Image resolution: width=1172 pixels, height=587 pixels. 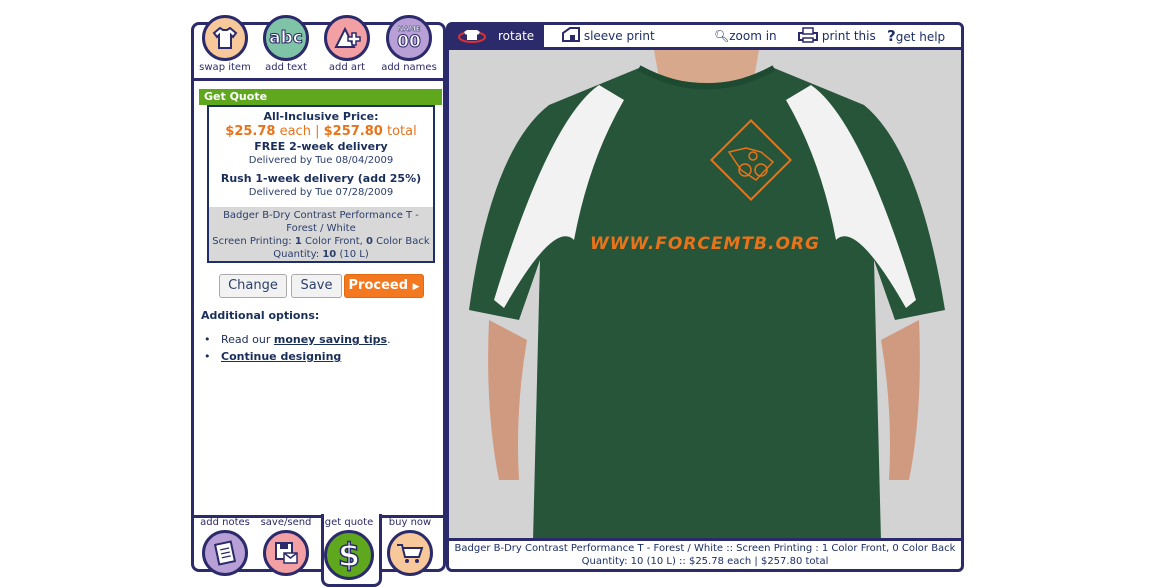 What do you see at coordinates (349, 555) in the screenshot?
I see `dollar-icon: $` at bounding box center [349, 555].